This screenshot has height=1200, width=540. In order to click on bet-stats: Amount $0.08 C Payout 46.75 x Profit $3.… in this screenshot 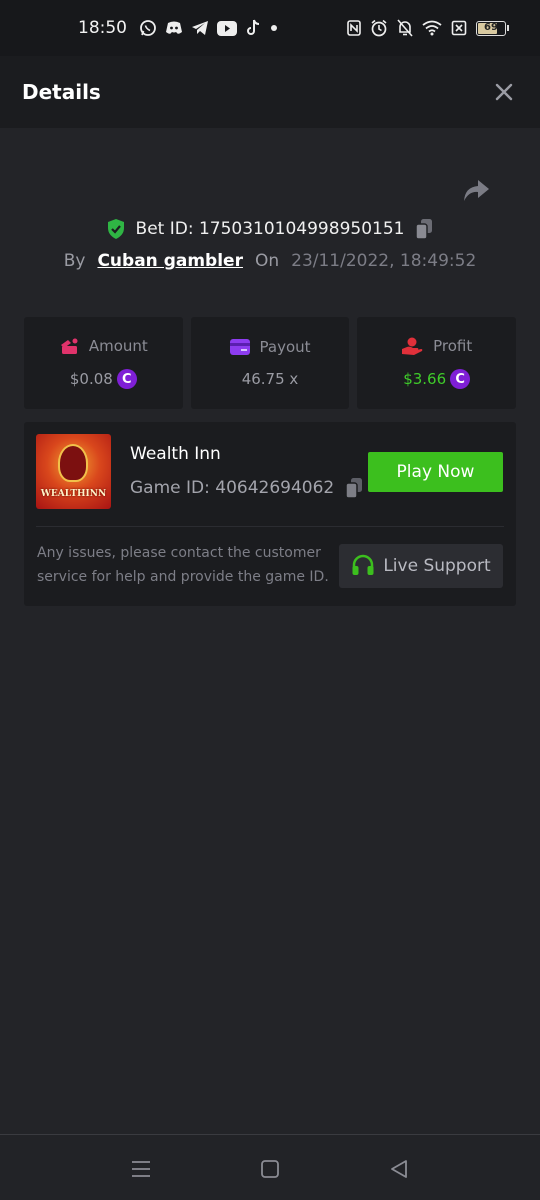, I will do `click(270, 363)`.